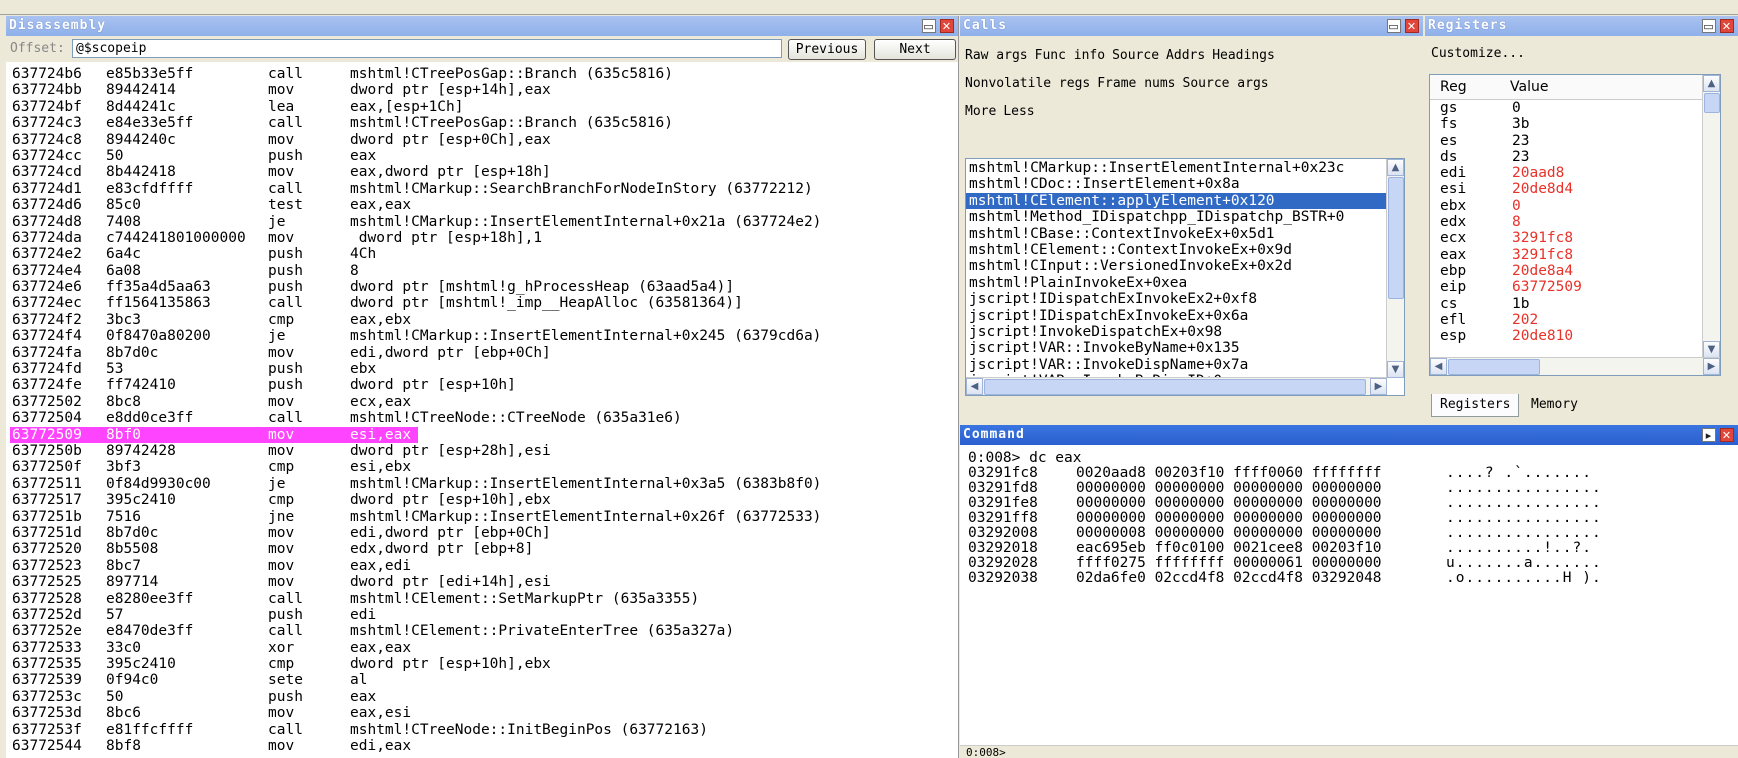 The height and width of the screenshot is (758, 1738). Describe the element at coordinates (1575, 255) in the screenshot. I see `register-row: eax 3291fc8` at that location.